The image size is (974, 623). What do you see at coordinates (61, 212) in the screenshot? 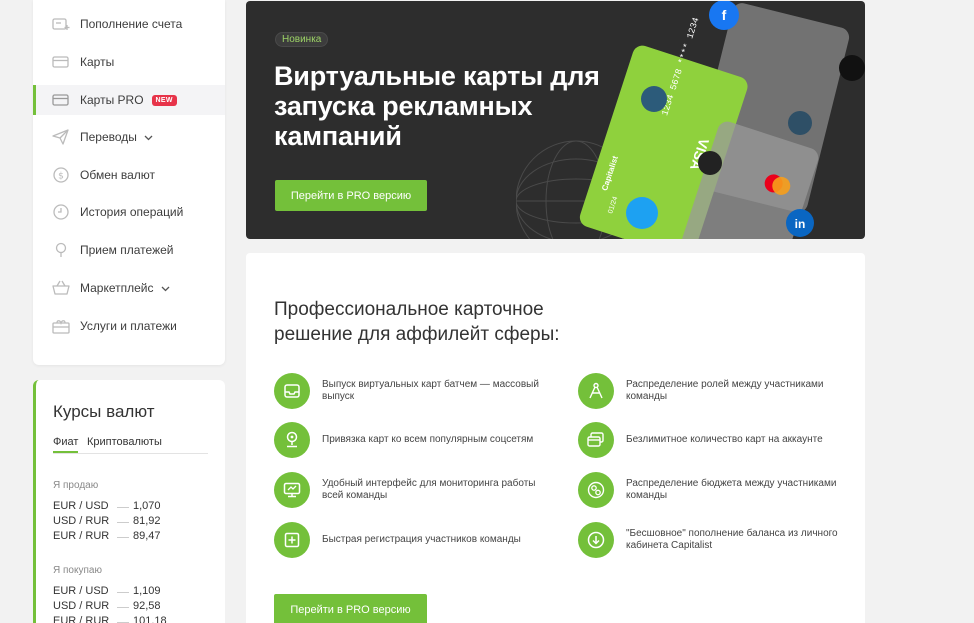
I see `clock-icon` at bounding box center [61, 212].